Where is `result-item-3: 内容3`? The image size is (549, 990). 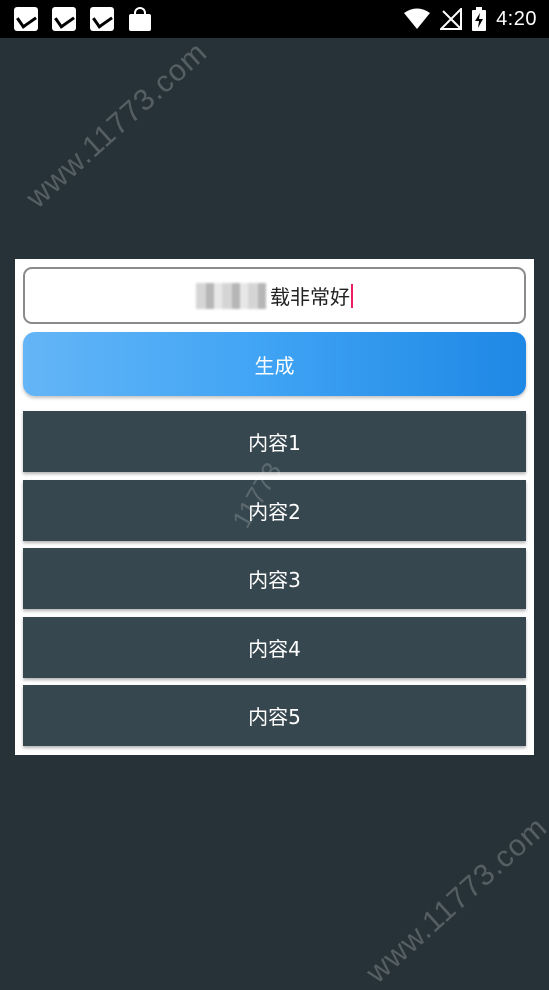 result-item-3: 内容3 is located at coordinates (274, 578).